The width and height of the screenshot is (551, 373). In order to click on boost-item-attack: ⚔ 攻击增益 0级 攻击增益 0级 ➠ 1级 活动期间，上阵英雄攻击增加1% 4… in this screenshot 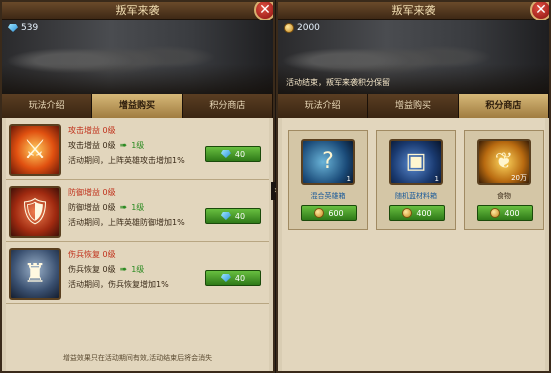, I will do `click(137, 150)`.